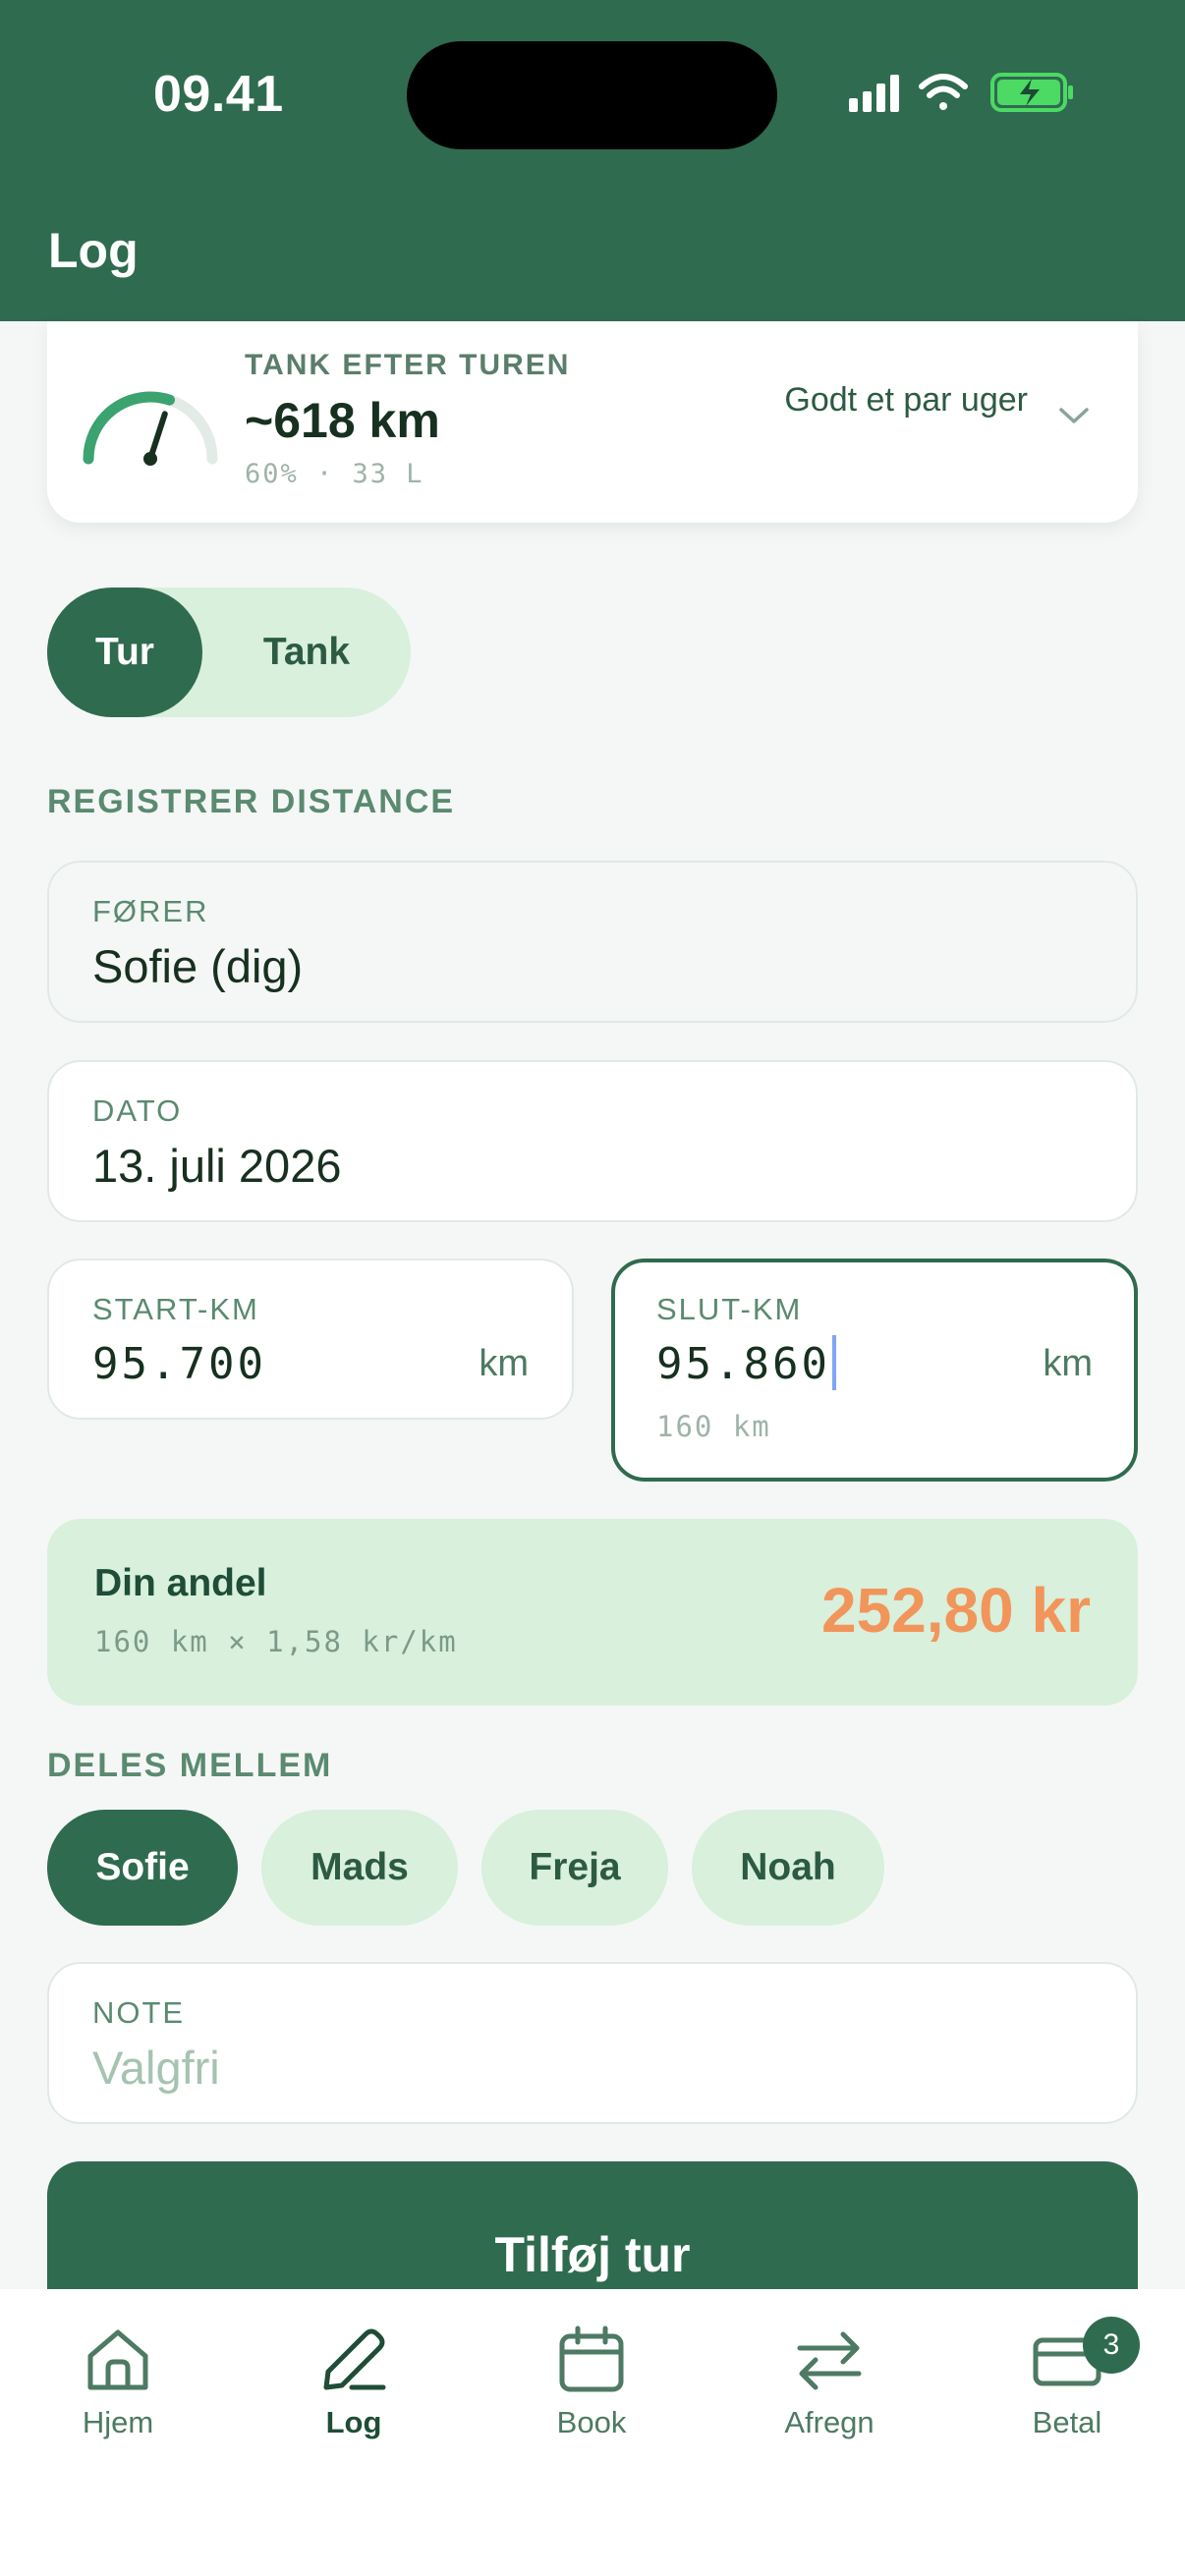  Describe the element at coordinates (1111, 2345) in the screenshot. I see `notification-badge: 3` at that location.